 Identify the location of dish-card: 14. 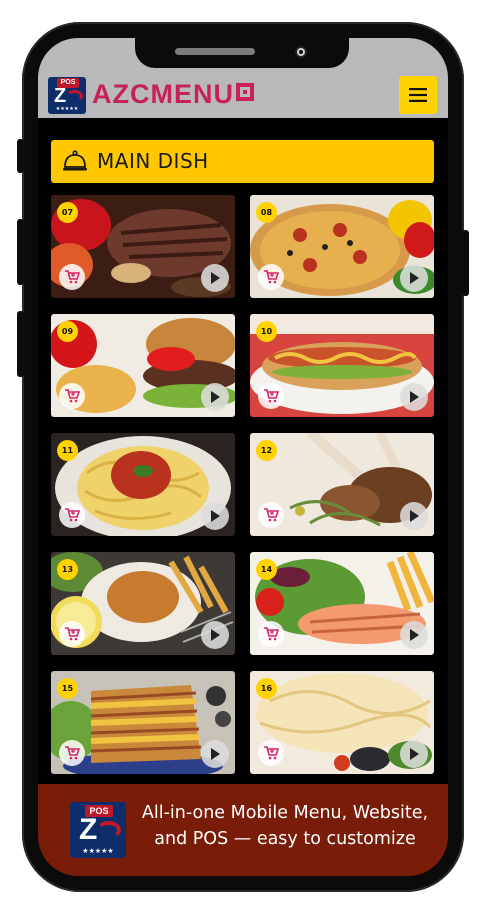
(342, 603).